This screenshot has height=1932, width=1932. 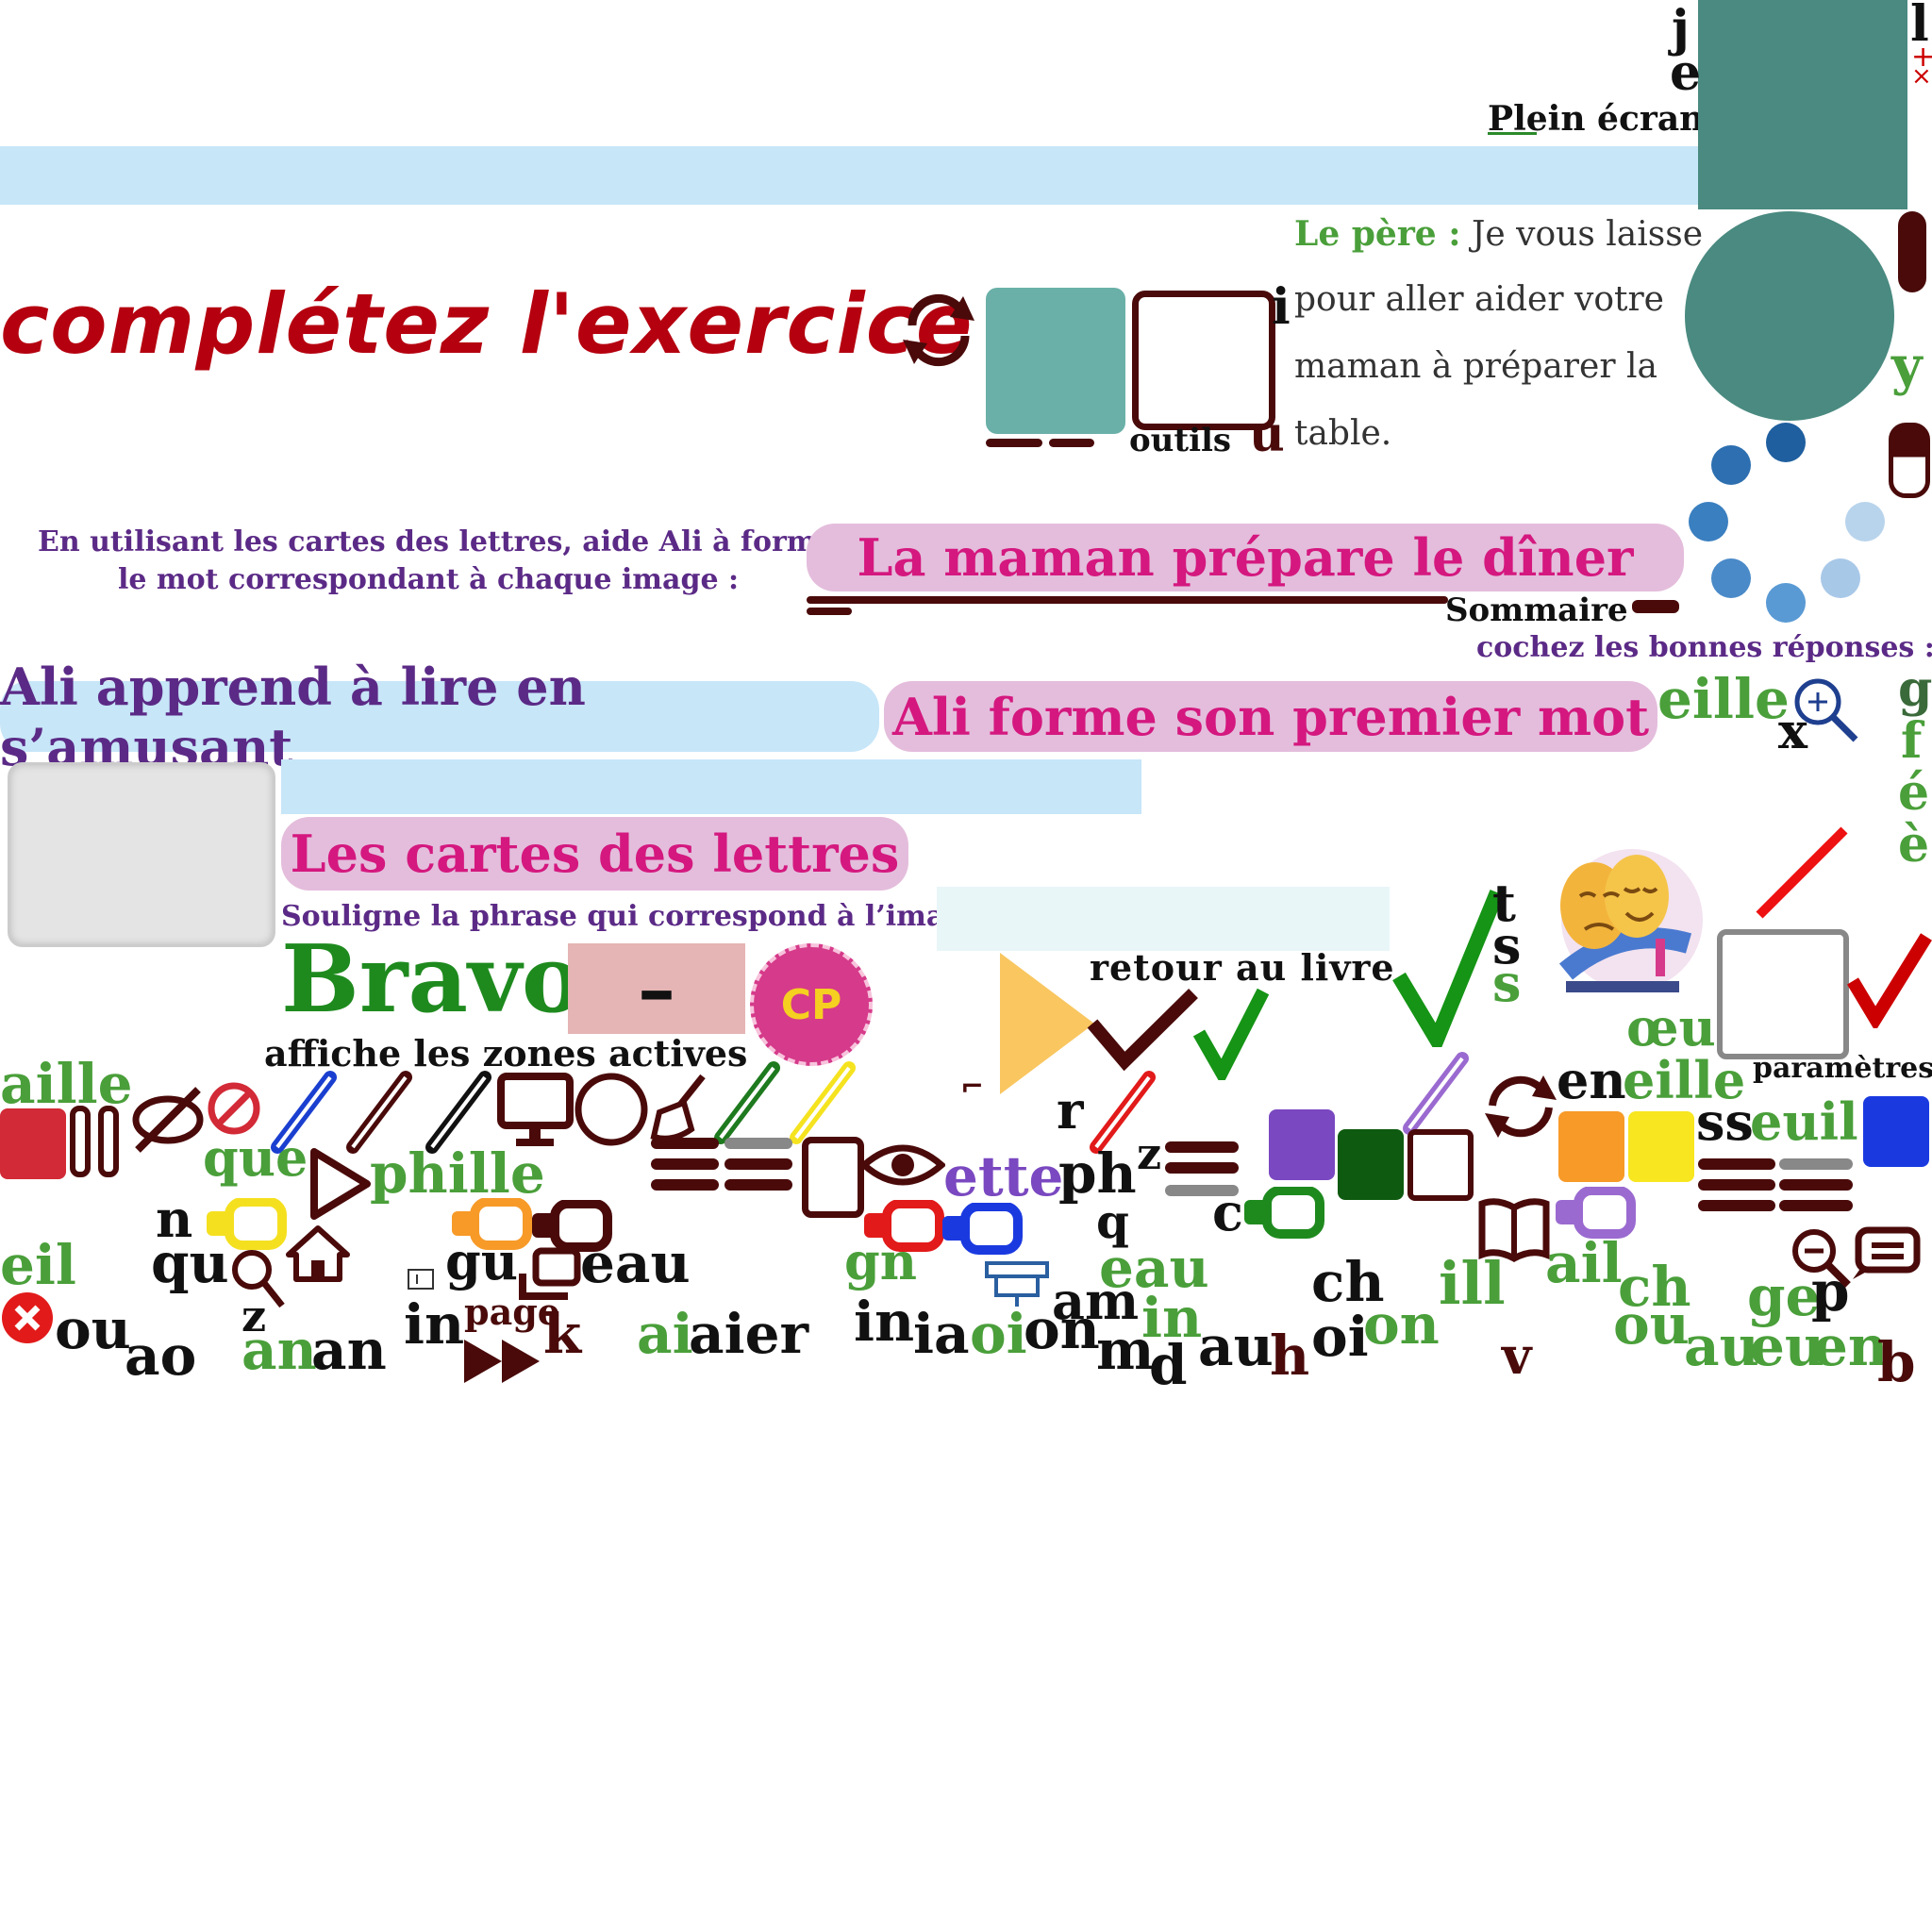 What do you see at coordinates (1910, 461) in the screenshot?
I see `toggle-icon` at bounding box center [1910, 461].